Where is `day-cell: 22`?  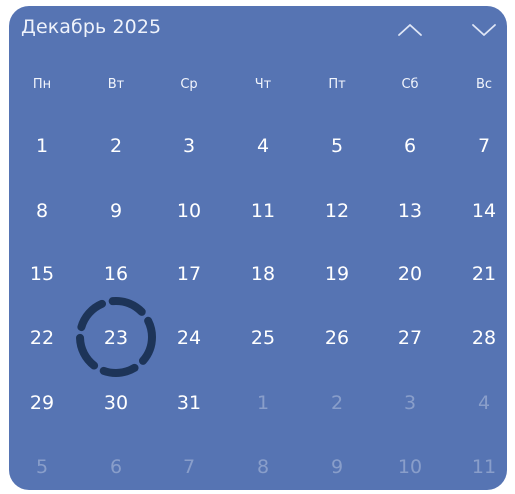 day-cell: 22 is located at coordinates (42, 338).